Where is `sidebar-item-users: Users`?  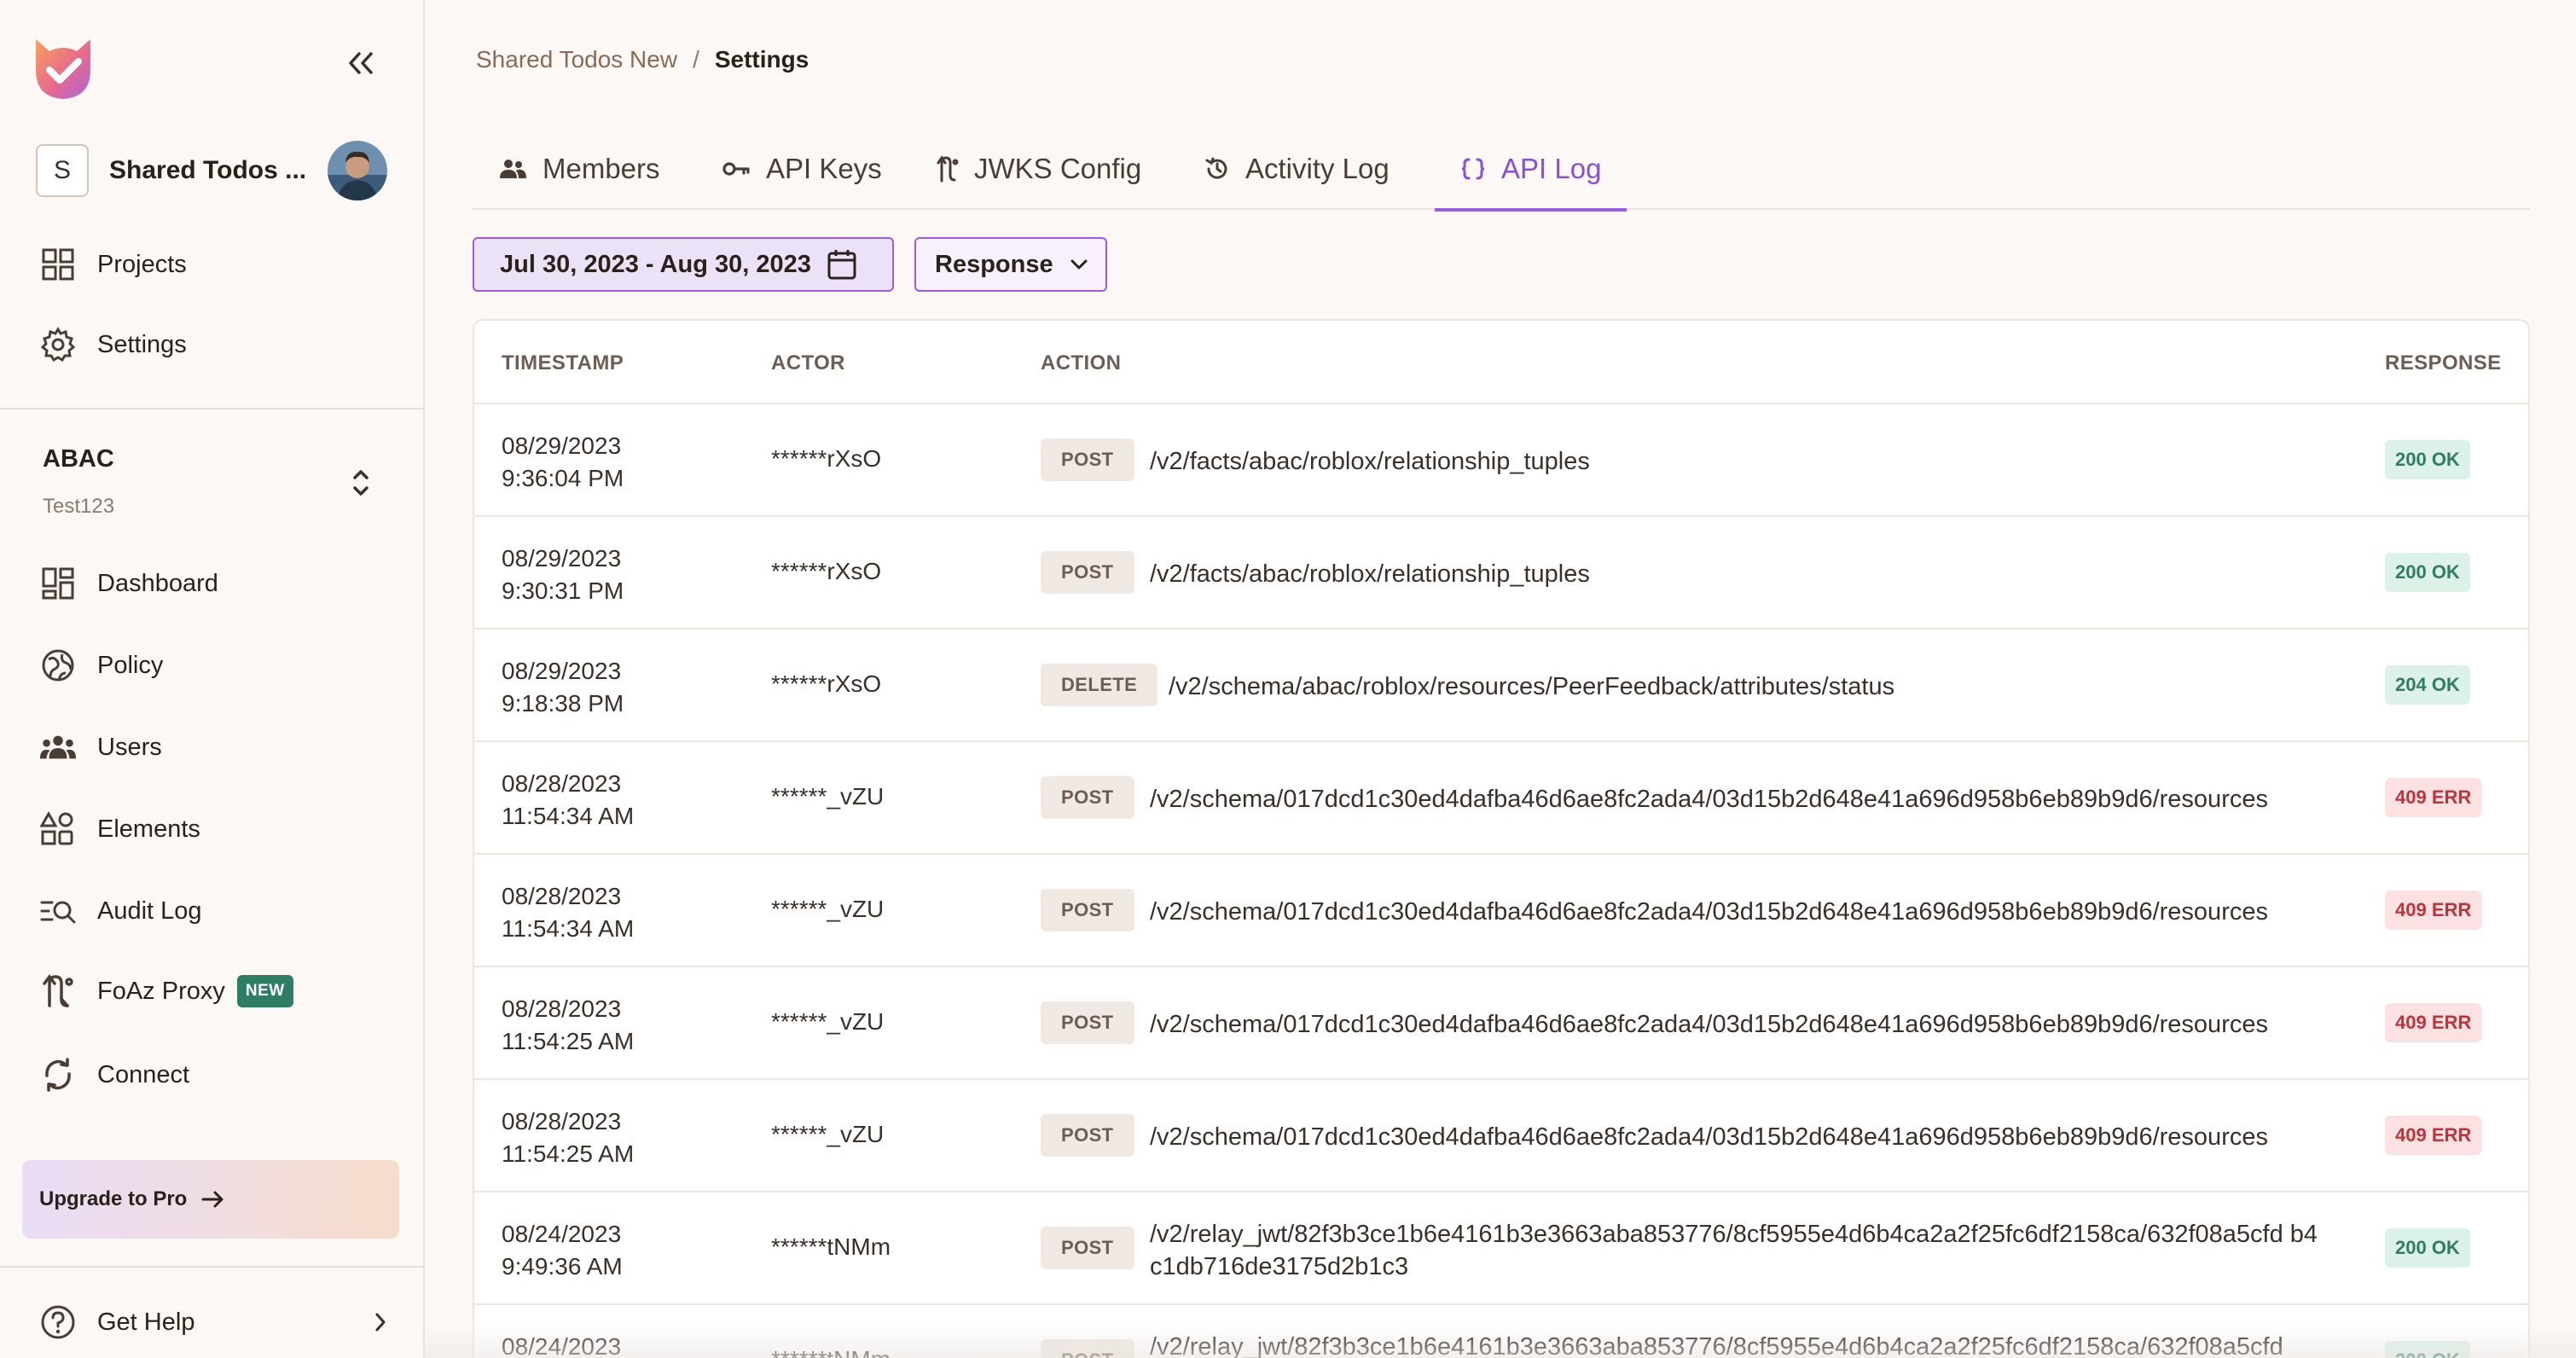
sidebar-item-users: Users is located at coordinates (214, 747).